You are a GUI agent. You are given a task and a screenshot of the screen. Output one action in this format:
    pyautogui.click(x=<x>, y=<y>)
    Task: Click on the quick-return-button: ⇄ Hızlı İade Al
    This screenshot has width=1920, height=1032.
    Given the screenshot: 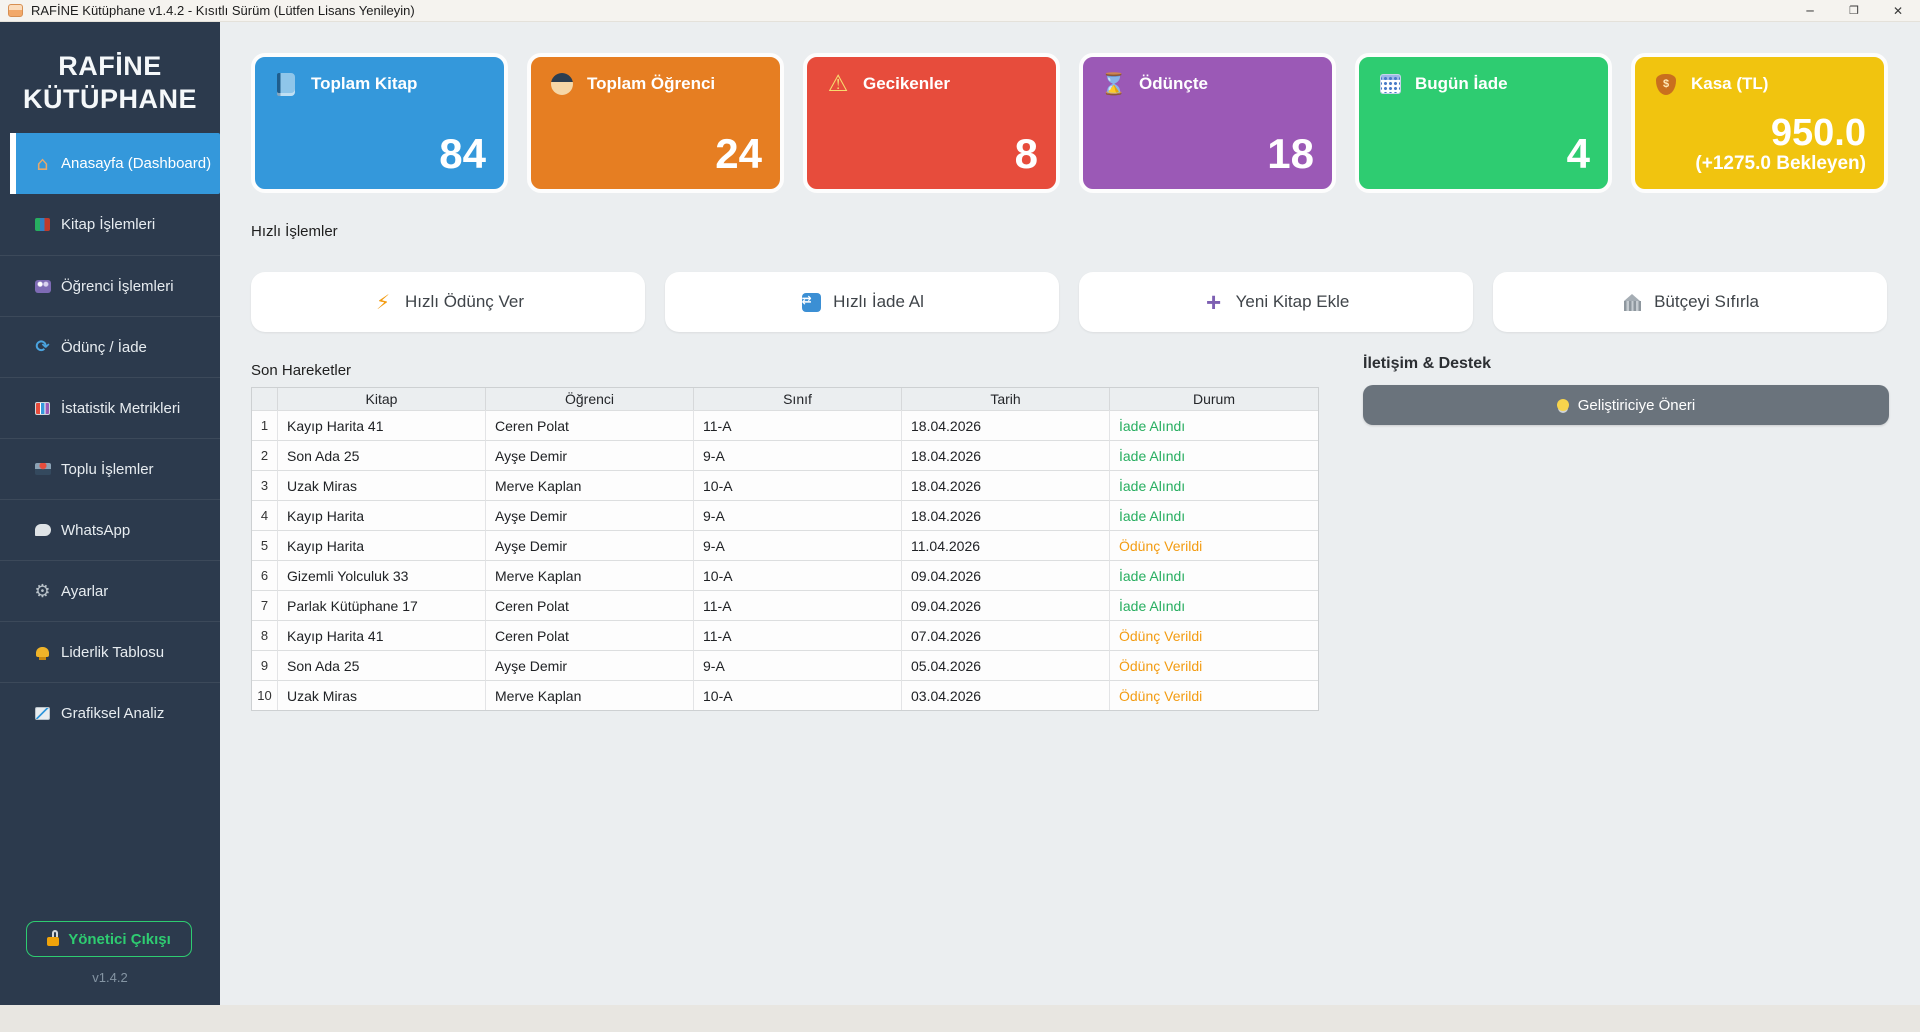 What is the action you would take?
    pyautogui.click(x=862, y=302)
    